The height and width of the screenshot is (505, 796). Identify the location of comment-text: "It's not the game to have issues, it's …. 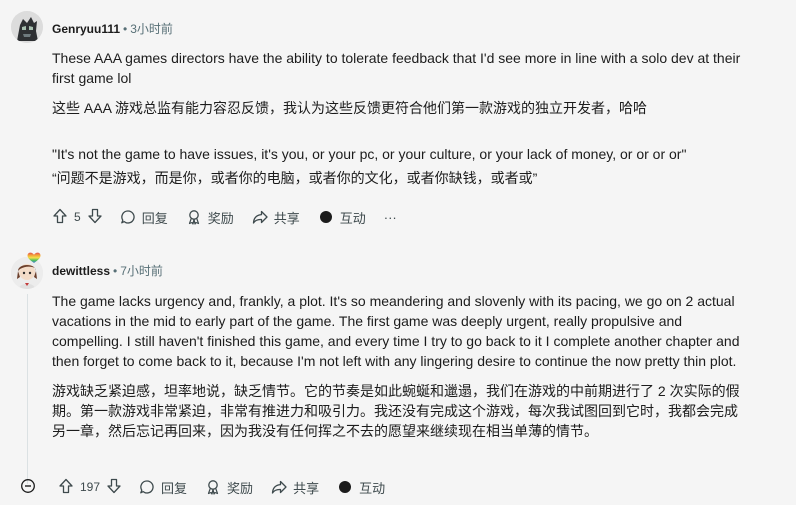
(369, 154).